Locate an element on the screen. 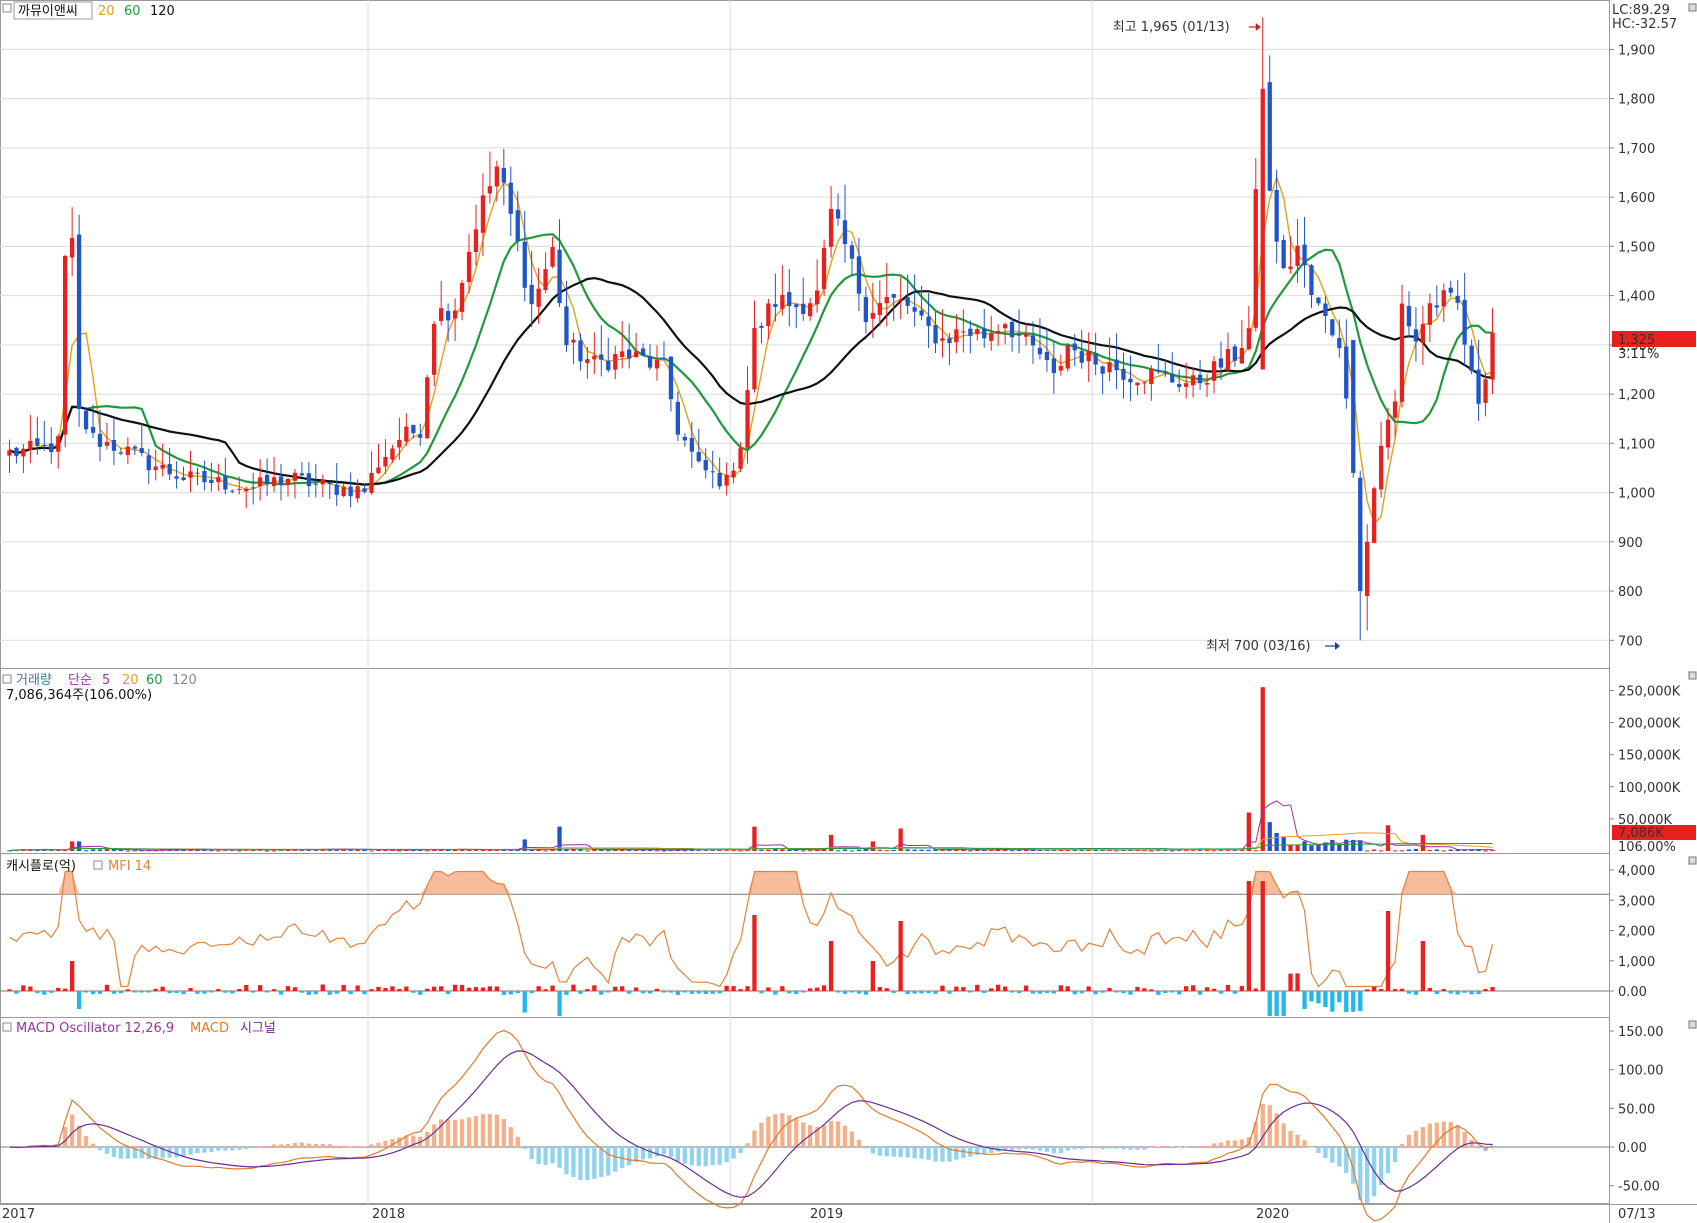  stock-name: 까뮤이앤씨 is located at coordinates (48, 11).